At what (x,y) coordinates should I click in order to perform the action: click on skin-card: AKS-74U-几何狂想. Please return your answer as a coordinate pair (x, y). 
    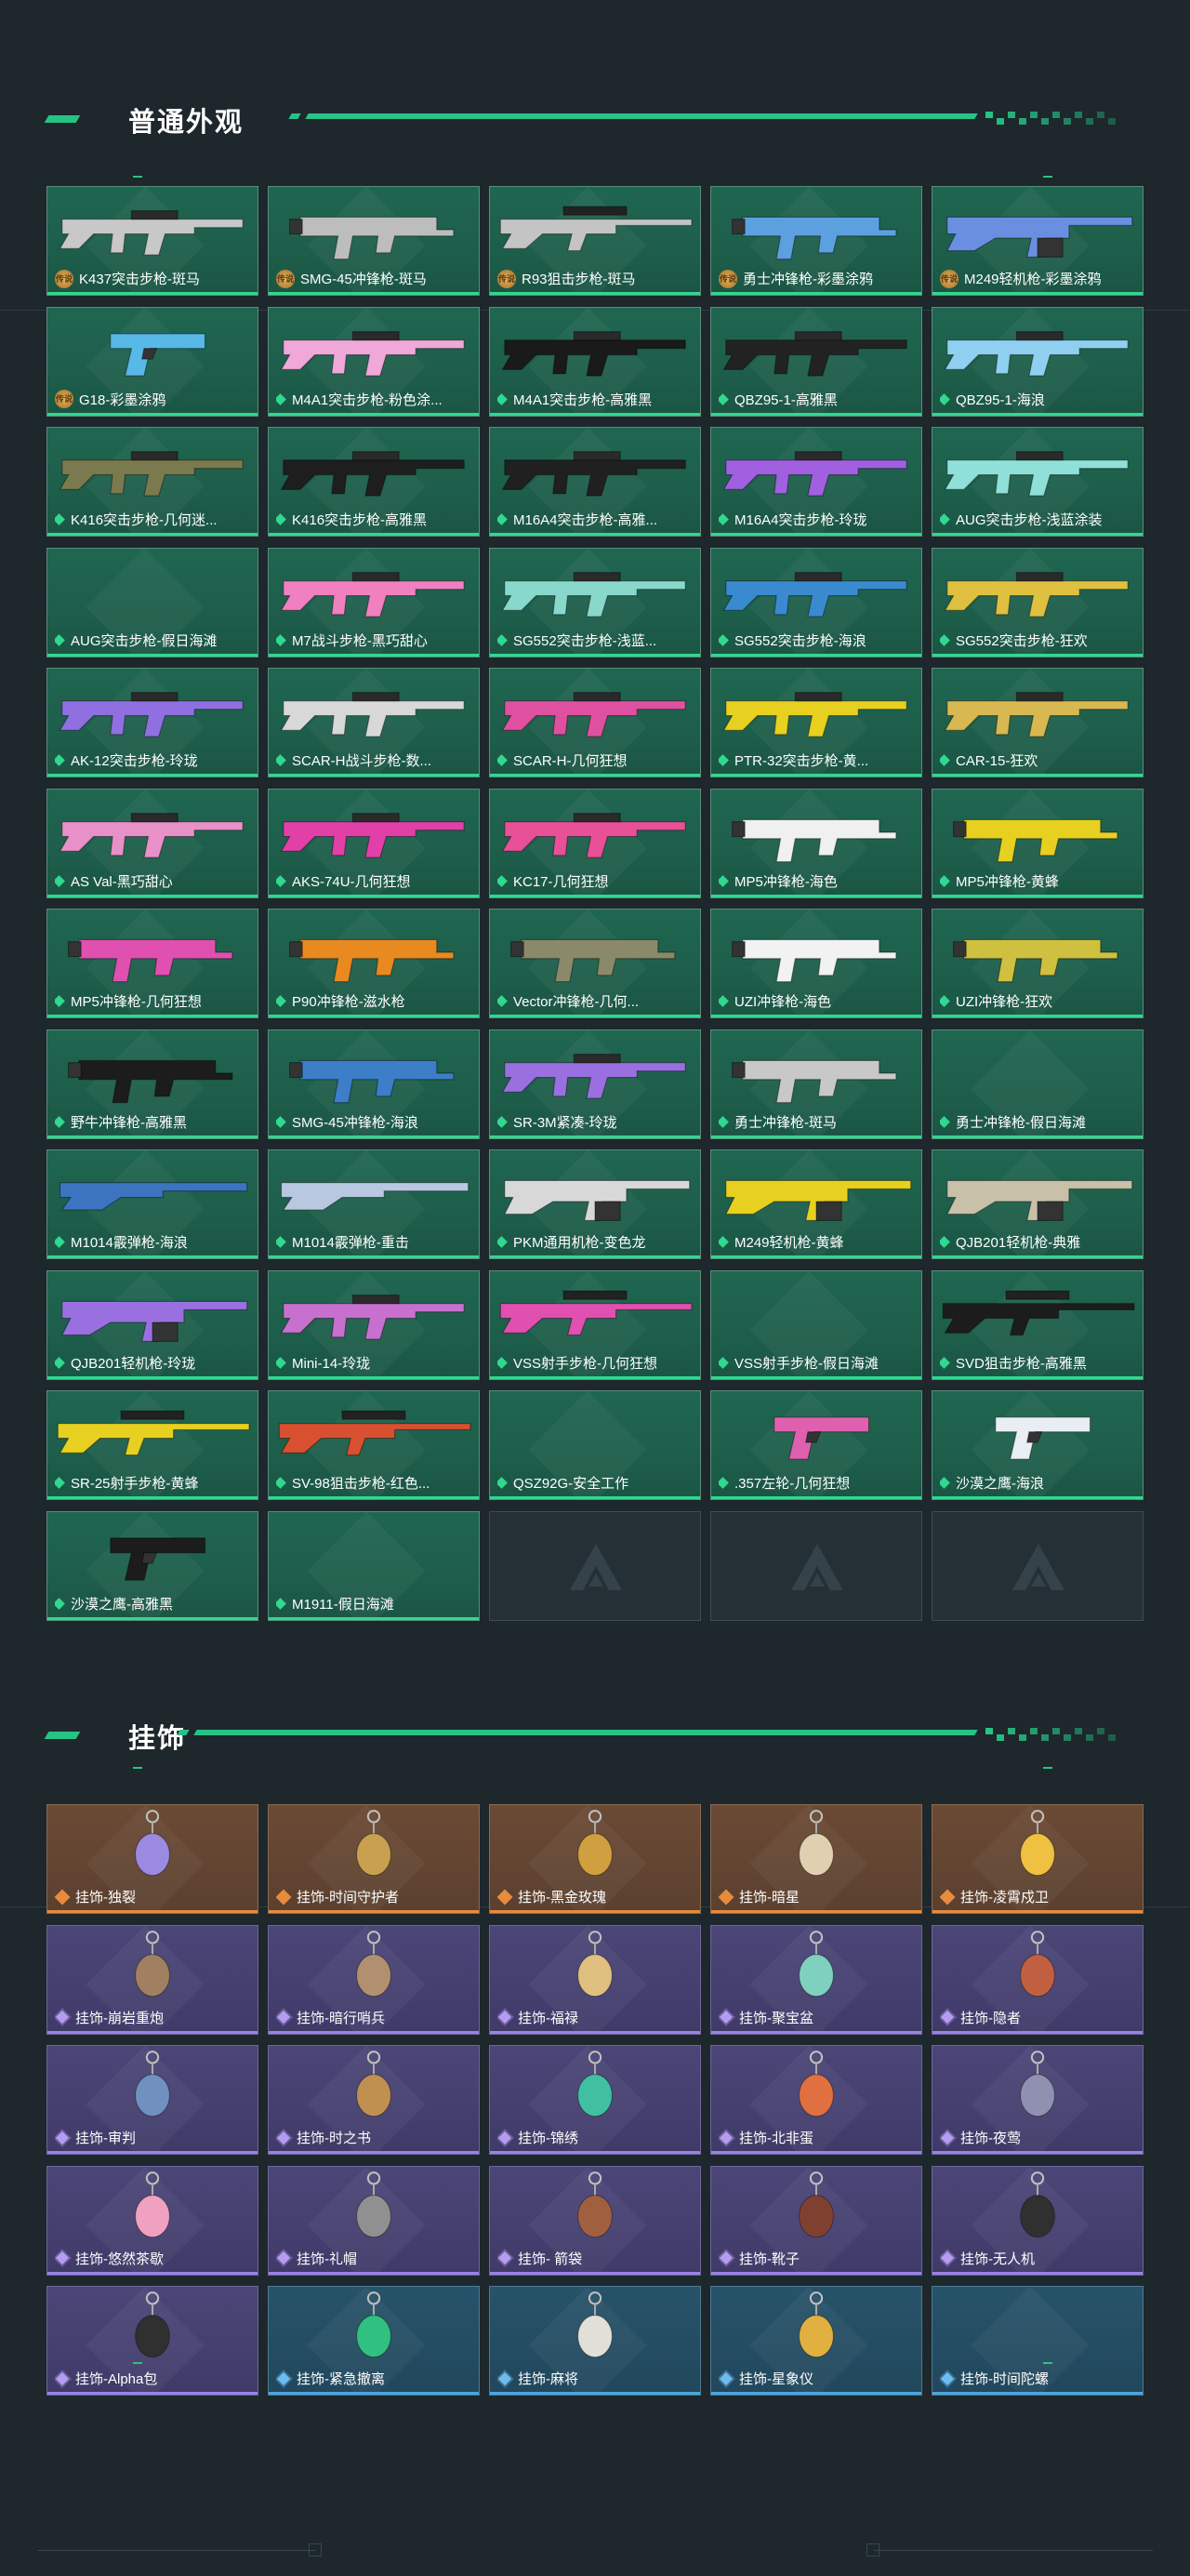
    Looking at the image, I should click on (374, 843).